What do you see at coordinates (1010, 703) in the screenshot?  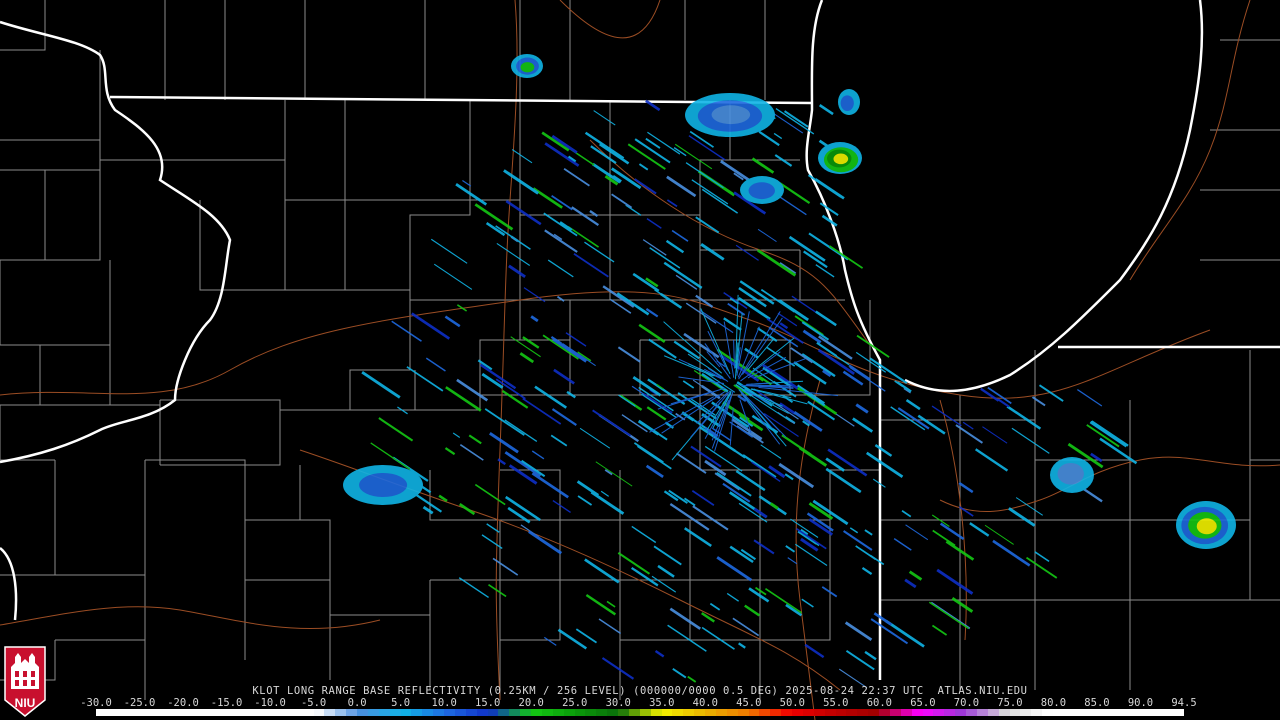 I see `scale-label: 75.0` at bounding box center [1010, 703].